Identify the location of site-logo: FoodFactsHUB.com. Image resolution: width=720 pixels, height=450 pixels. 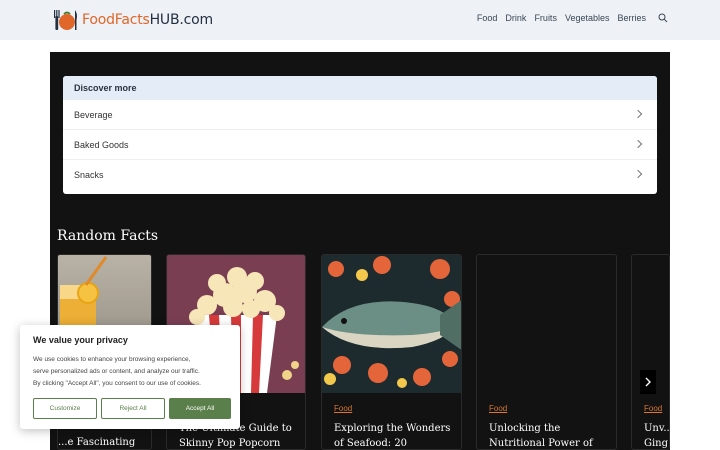
(133, 20).